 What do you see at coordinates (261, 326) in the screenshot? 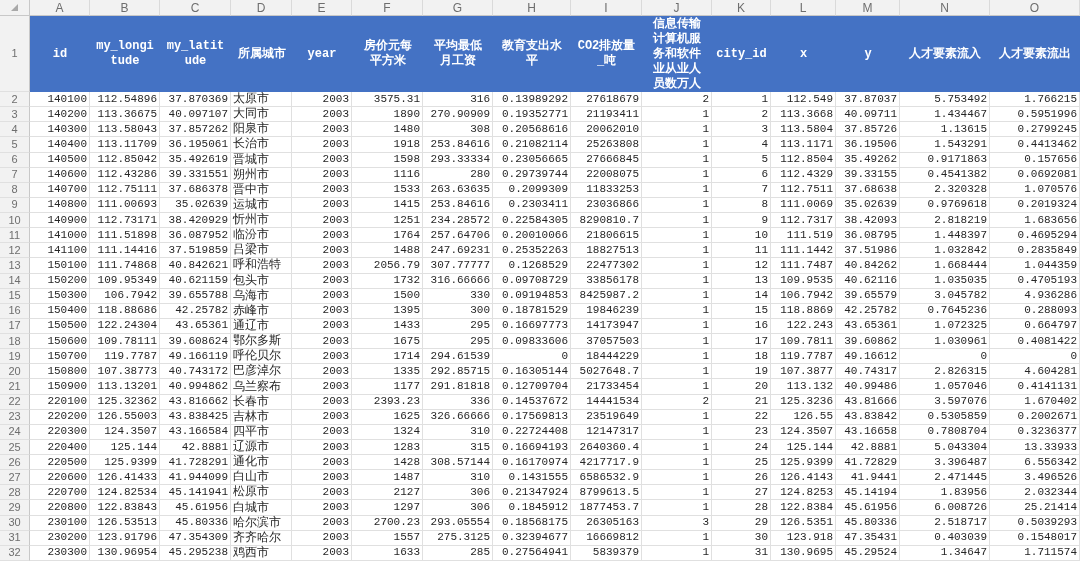
I see `table-cell: 通辽市` at bounding box center [261, 326].